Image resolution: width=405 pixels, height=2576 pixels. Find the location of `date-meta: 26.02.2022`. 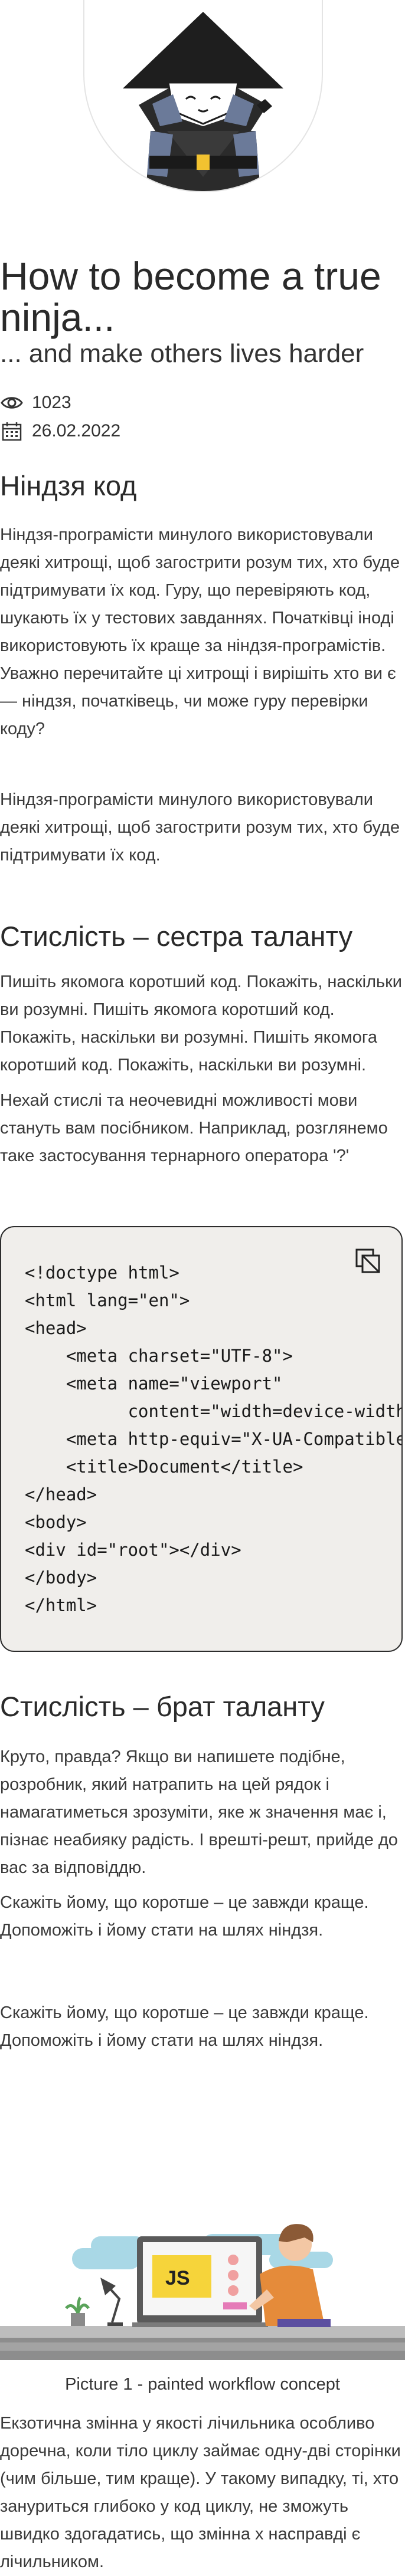

date-meta: 26.02.2022 is located at coordinates (60, 431).